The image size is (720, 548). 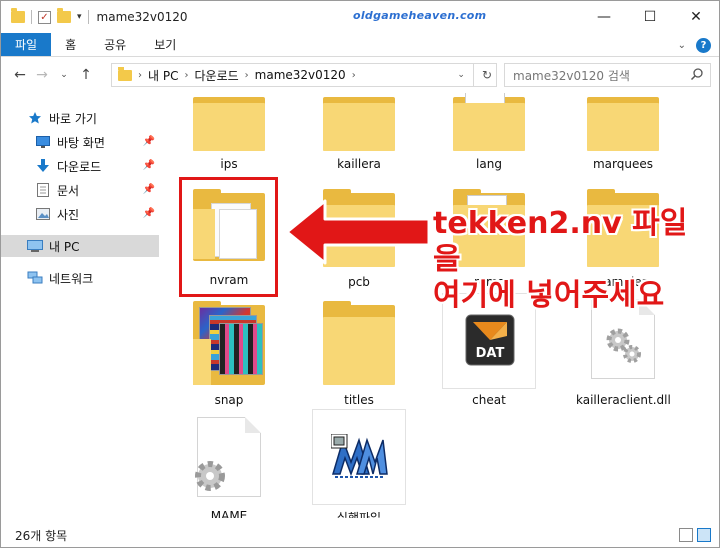 I want to click on folder-item: lang, so click(x=489, y=134).